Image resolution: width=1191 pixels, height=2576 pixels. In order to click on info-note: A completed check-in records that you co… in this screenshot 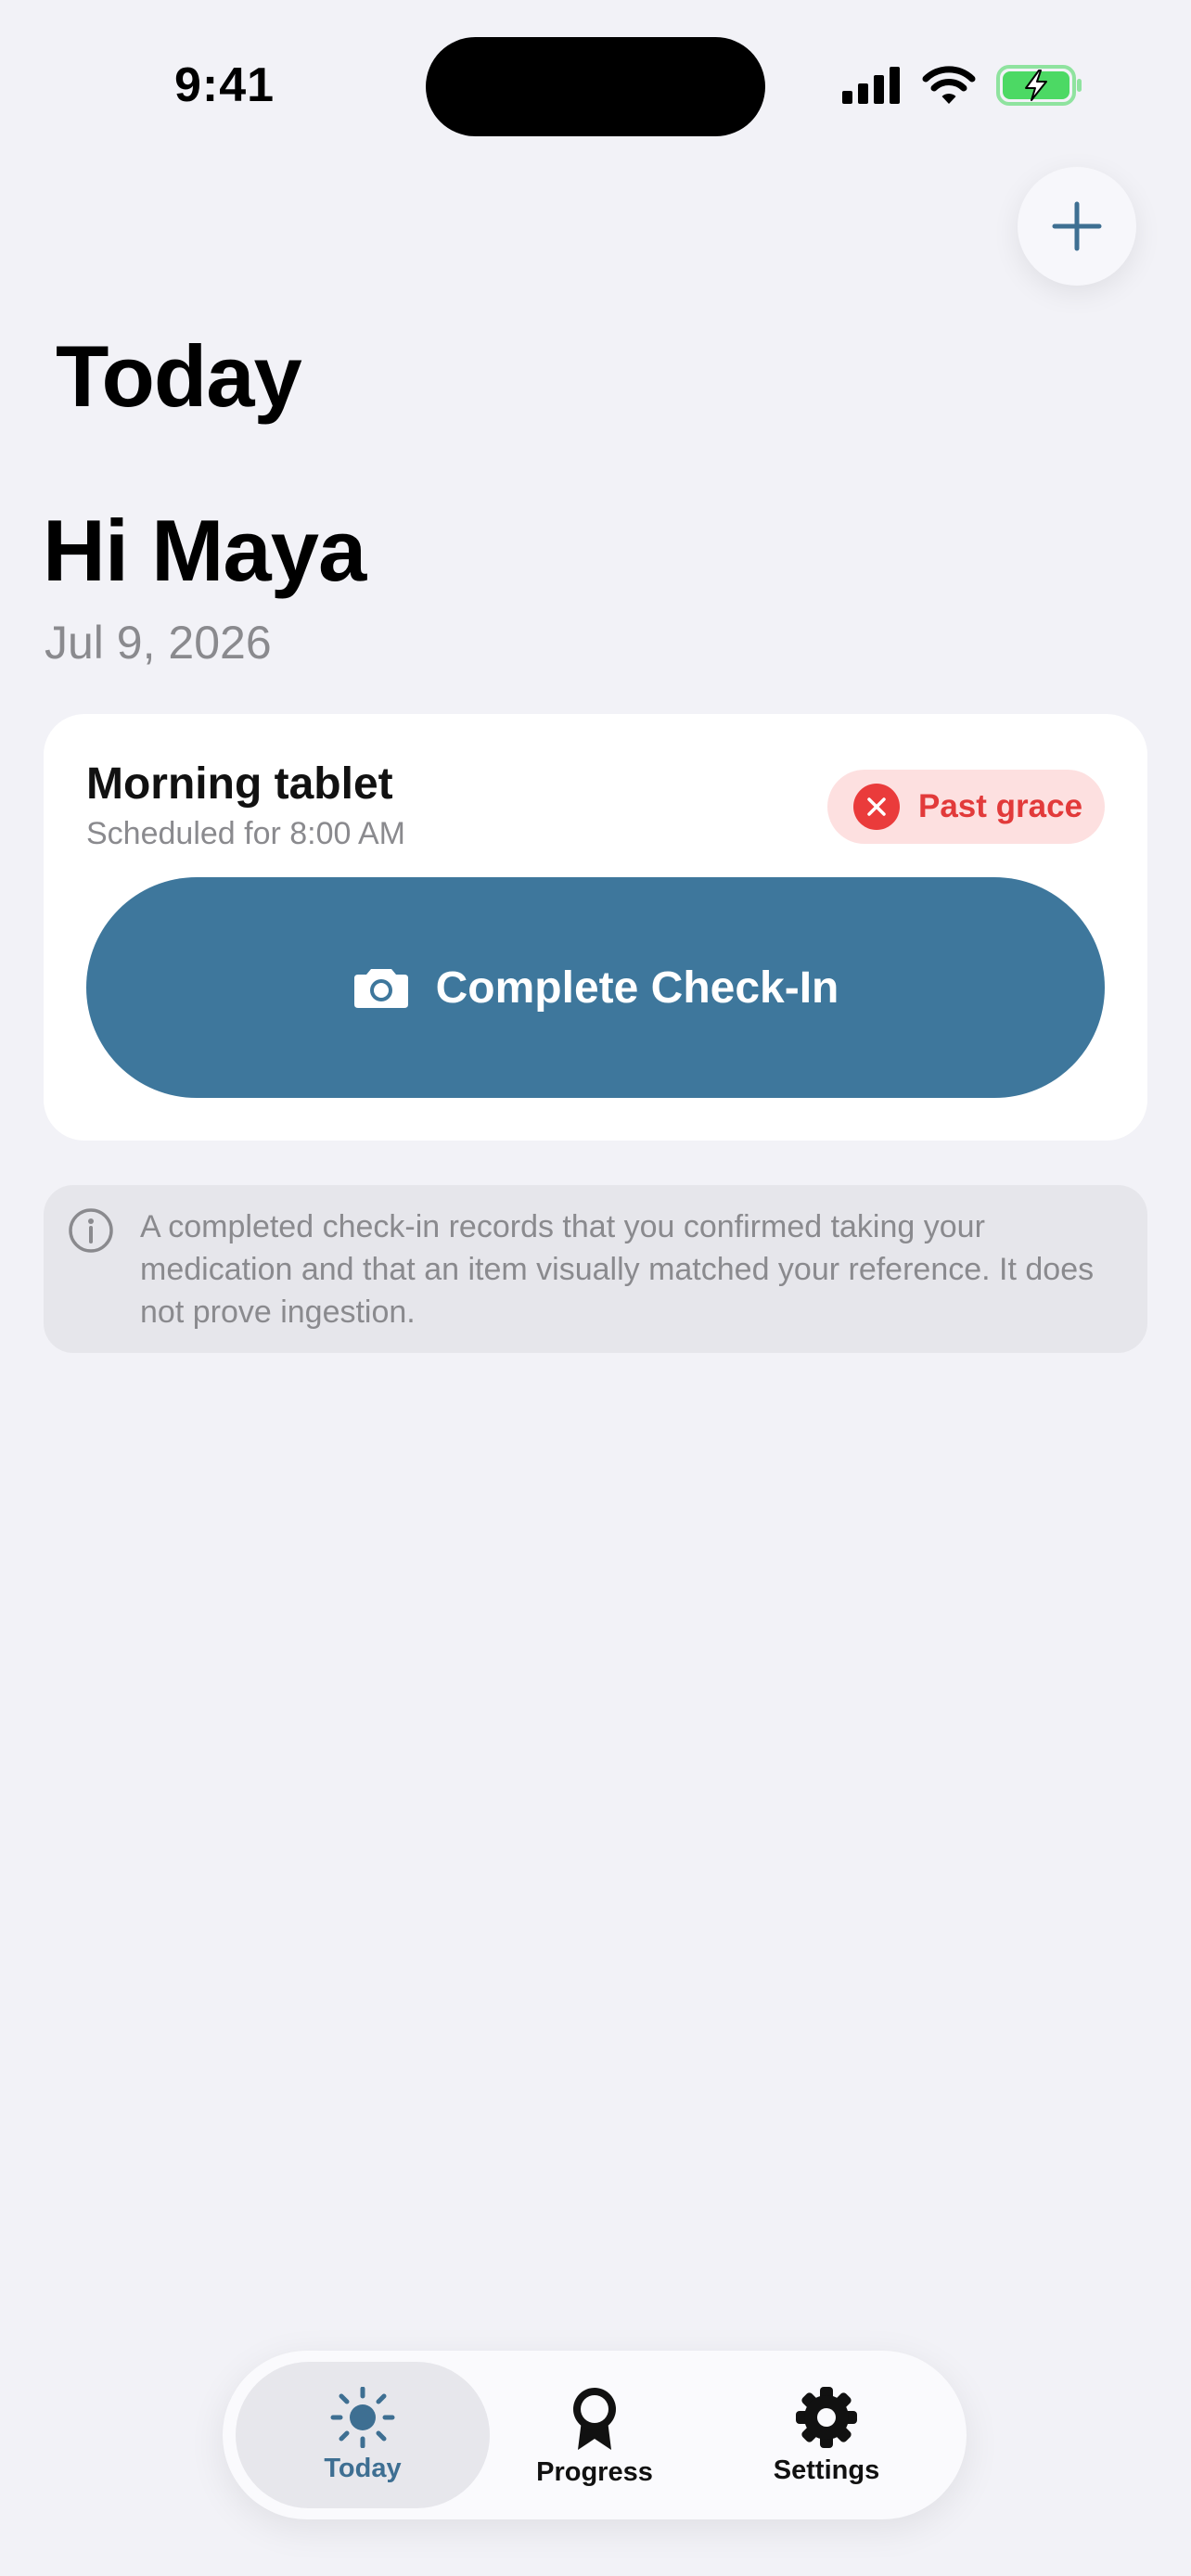, I will do `click(595, 1269)`.